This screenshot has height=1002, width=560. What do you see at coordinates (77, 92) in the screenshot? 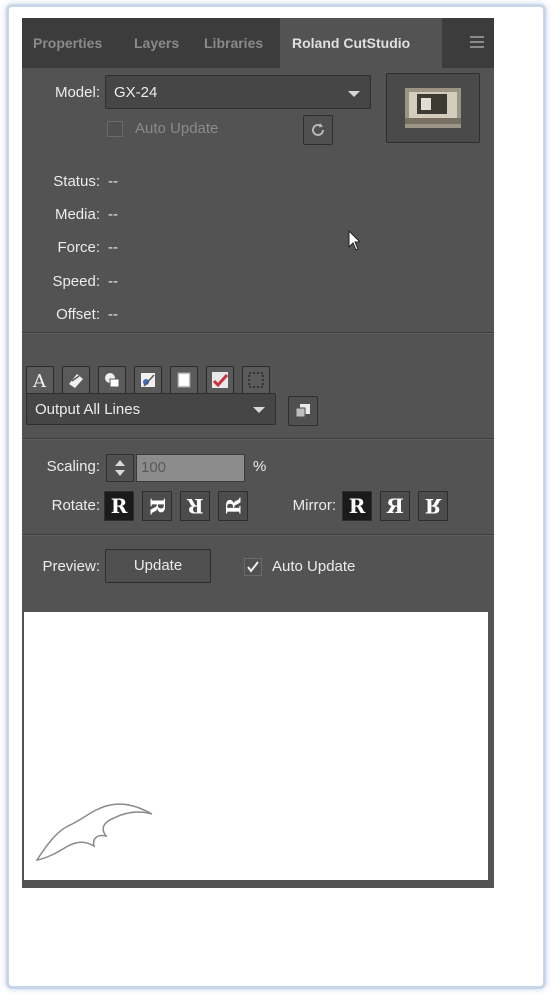
I see `model-label: Model:` at bounding box center [77, 92].